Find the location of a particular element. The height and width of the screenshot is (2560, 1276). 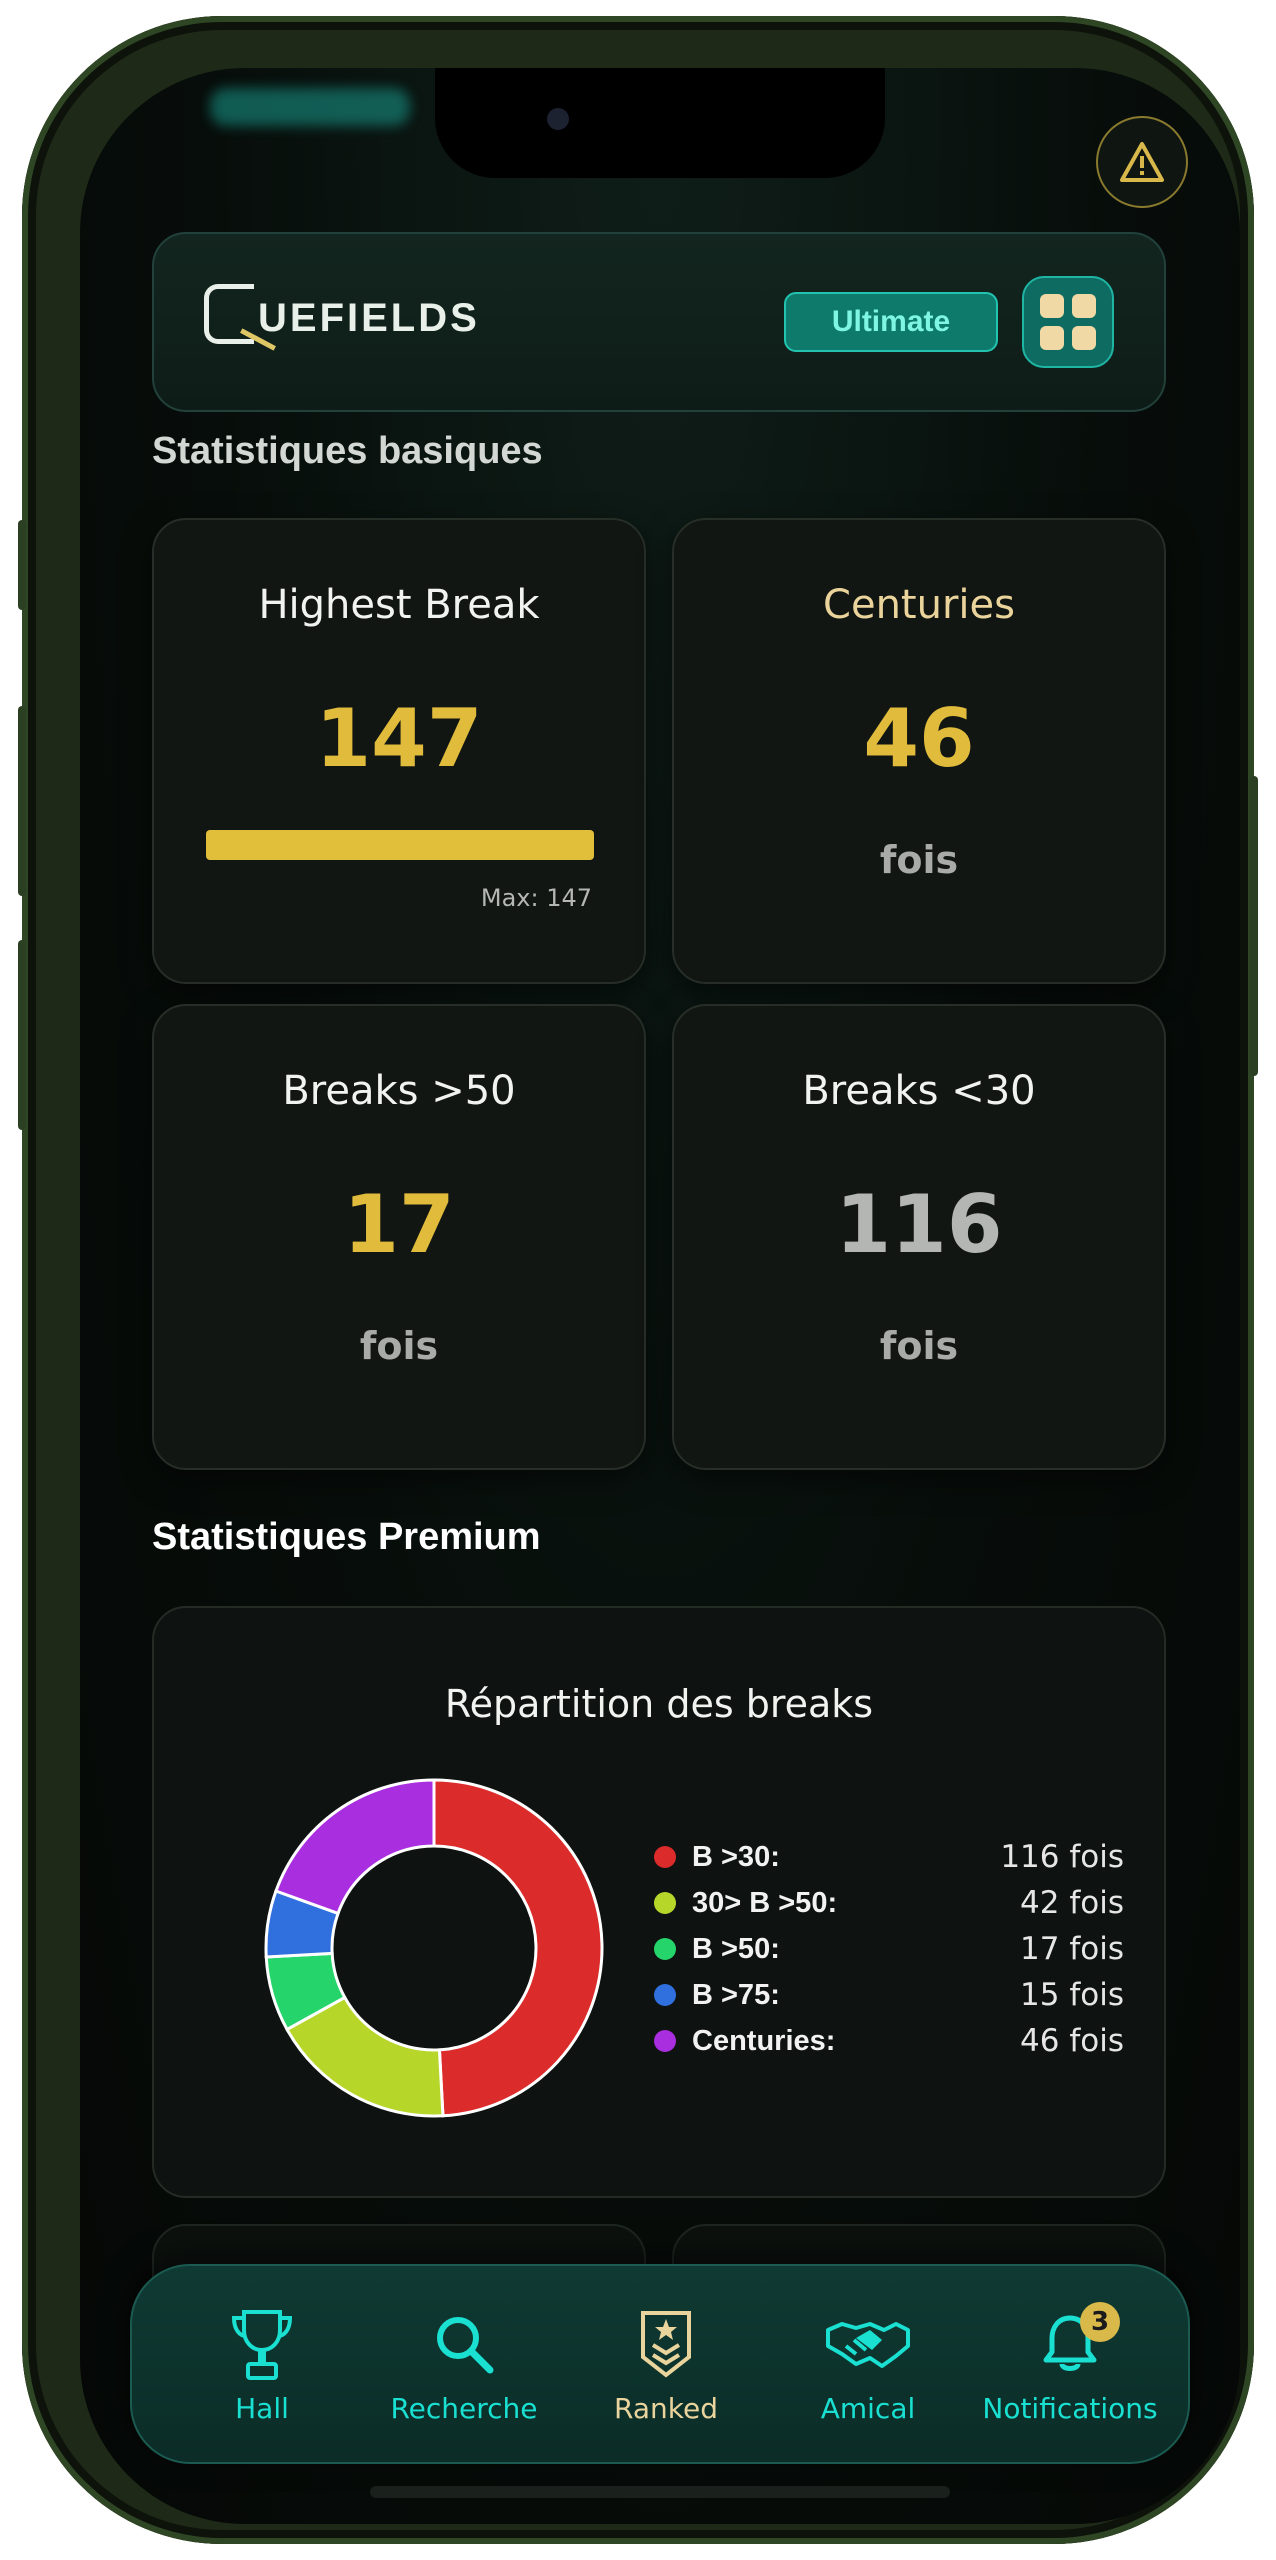

legend-value: 15 fois is located at coordinates (1072, 1995).